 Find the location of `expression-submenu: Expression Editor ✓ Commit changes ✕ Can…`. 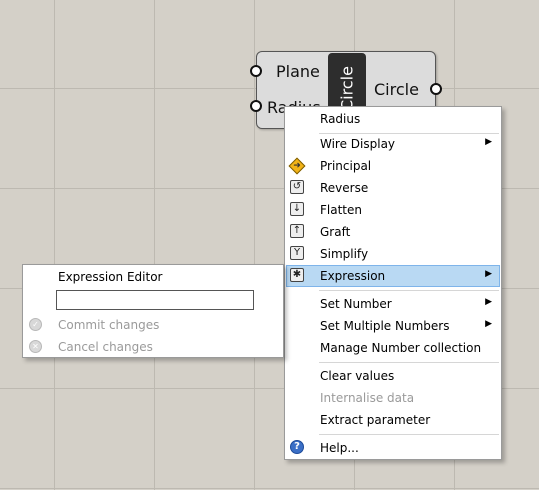

expression-submenu: Expression Editor ✓ Commit changes ✕ Can… is located at coordinates (153, 311).